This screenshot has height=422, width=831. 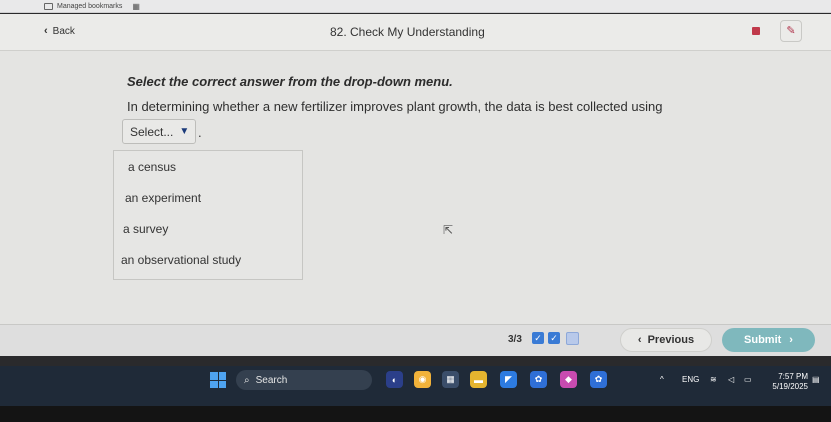 I want to click on footer-bar: 3/3 ✓ ✓ ‹ Previous Submit ›, so click(x=415, y=340).